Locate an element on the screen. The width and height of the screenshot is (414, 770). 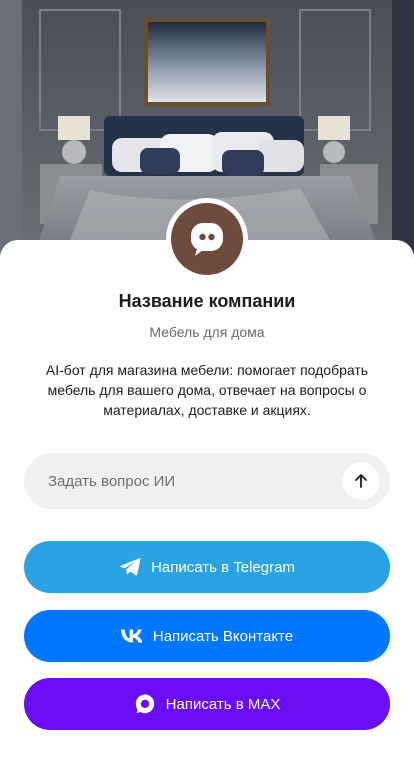
vk-button-label: Написать Вконтакте is located at coordinates (223, 636).